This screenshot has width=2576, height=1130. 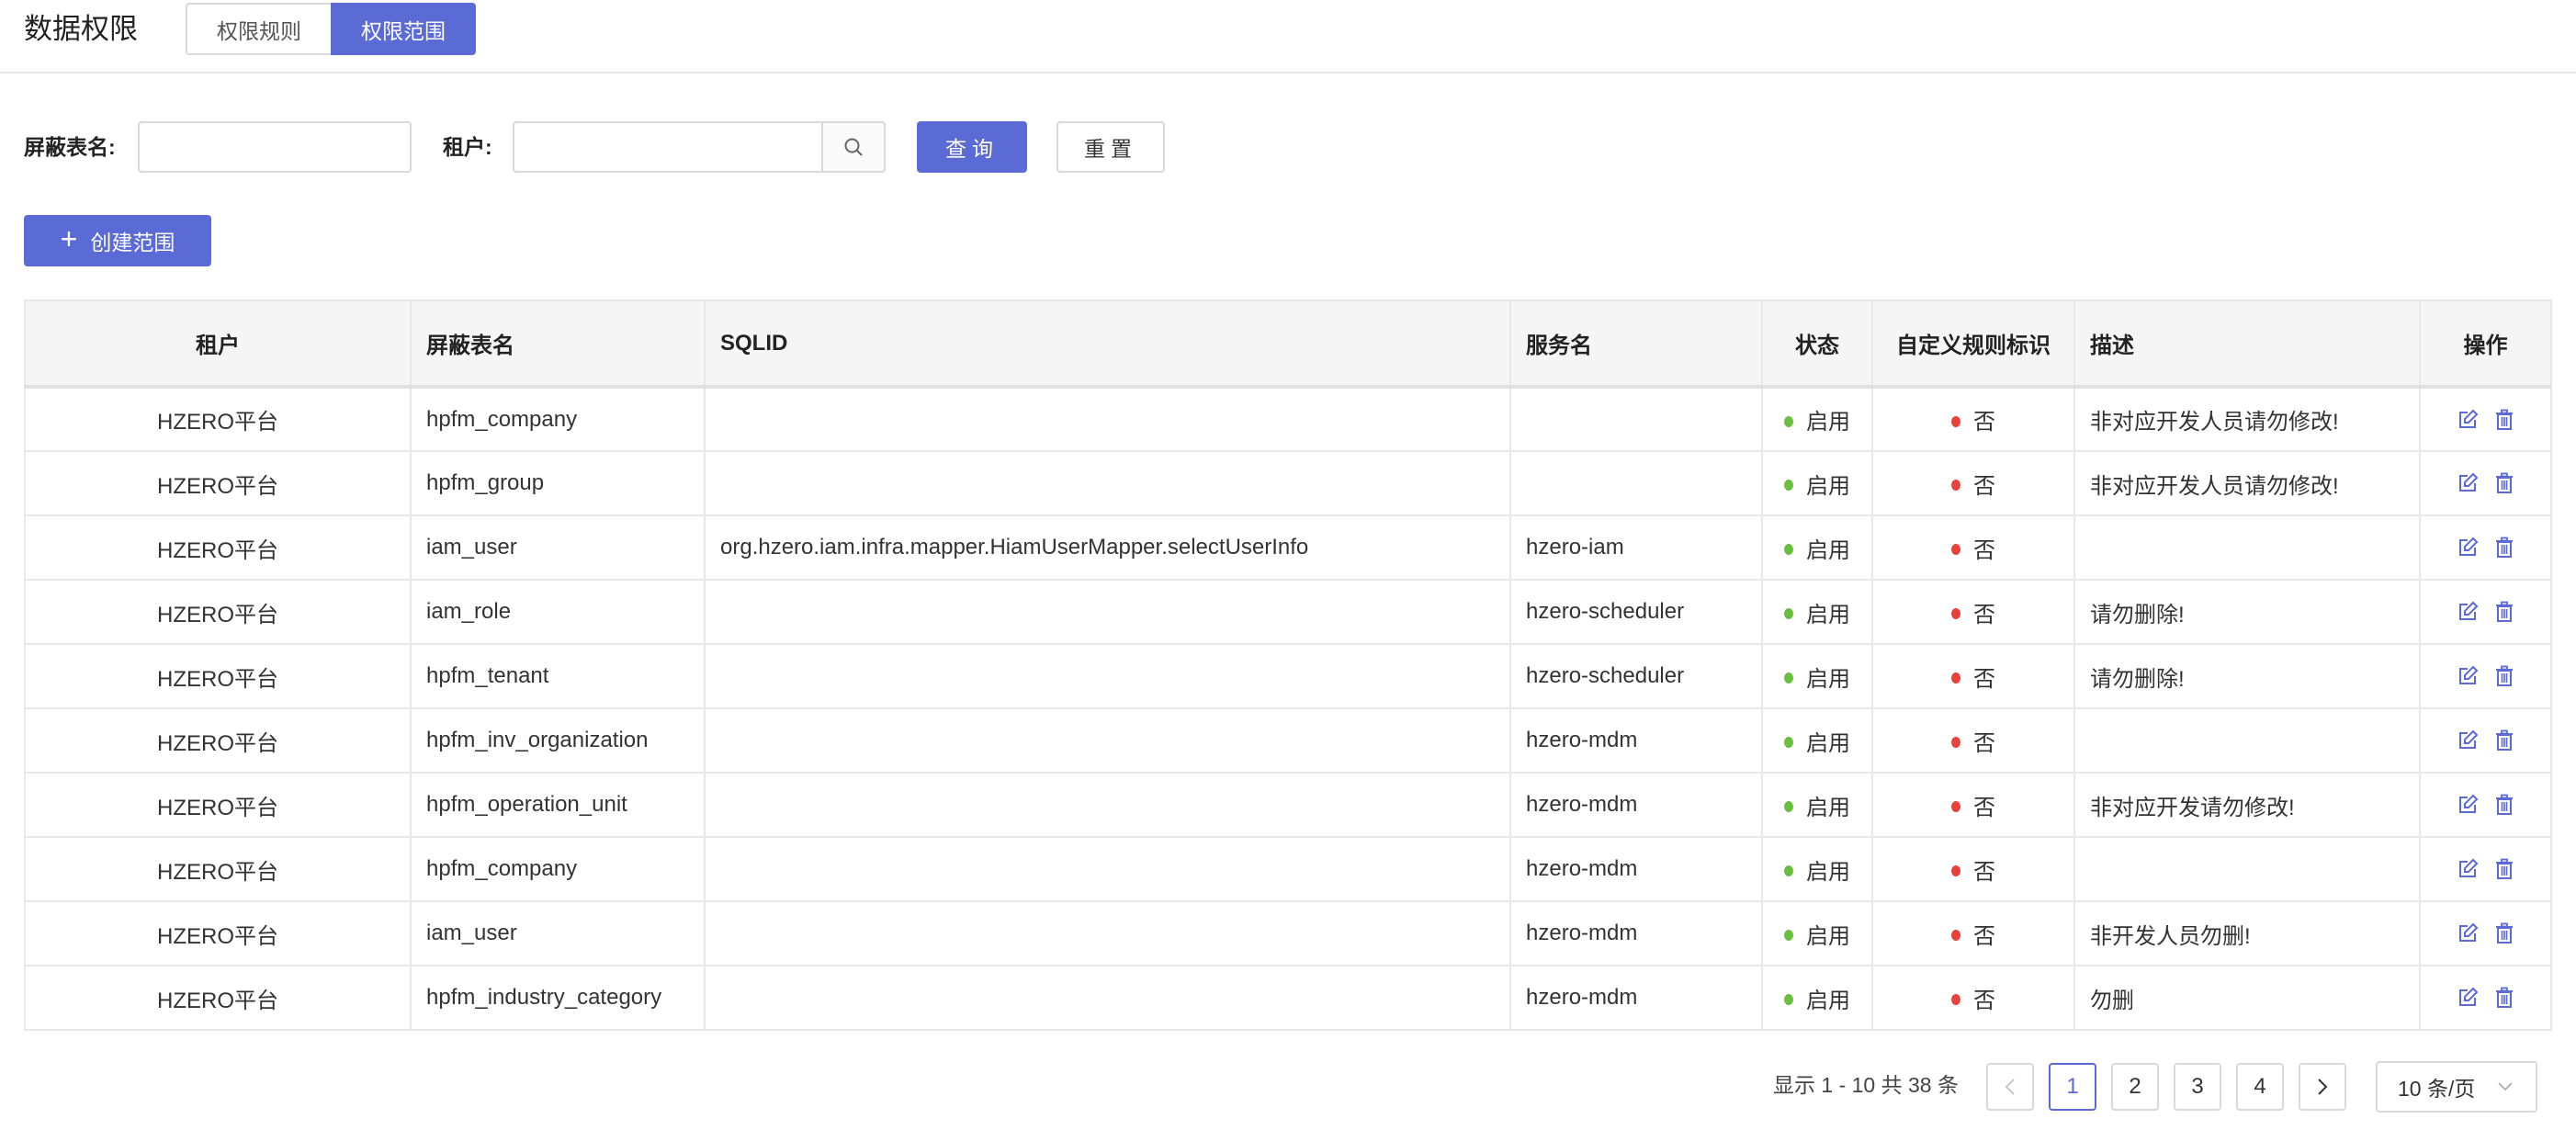 What do you see at coordinates (258, 29) in the screenshot?
I see `tab-permission-rules: 权限规则` at bounding box center [258, 29].